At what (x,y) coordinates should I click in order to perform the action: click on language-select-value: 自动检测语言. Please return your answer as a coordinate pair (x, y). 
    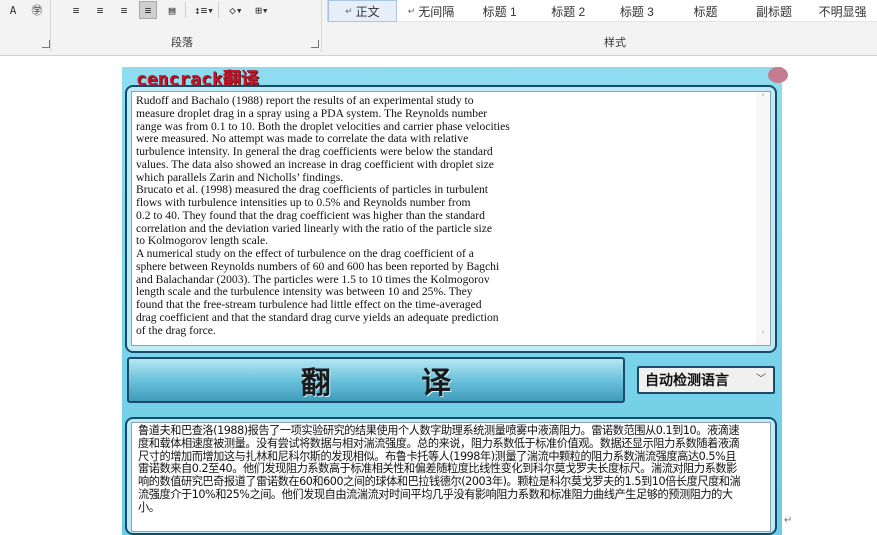
    Looking at the image, I should click on (687, 381).